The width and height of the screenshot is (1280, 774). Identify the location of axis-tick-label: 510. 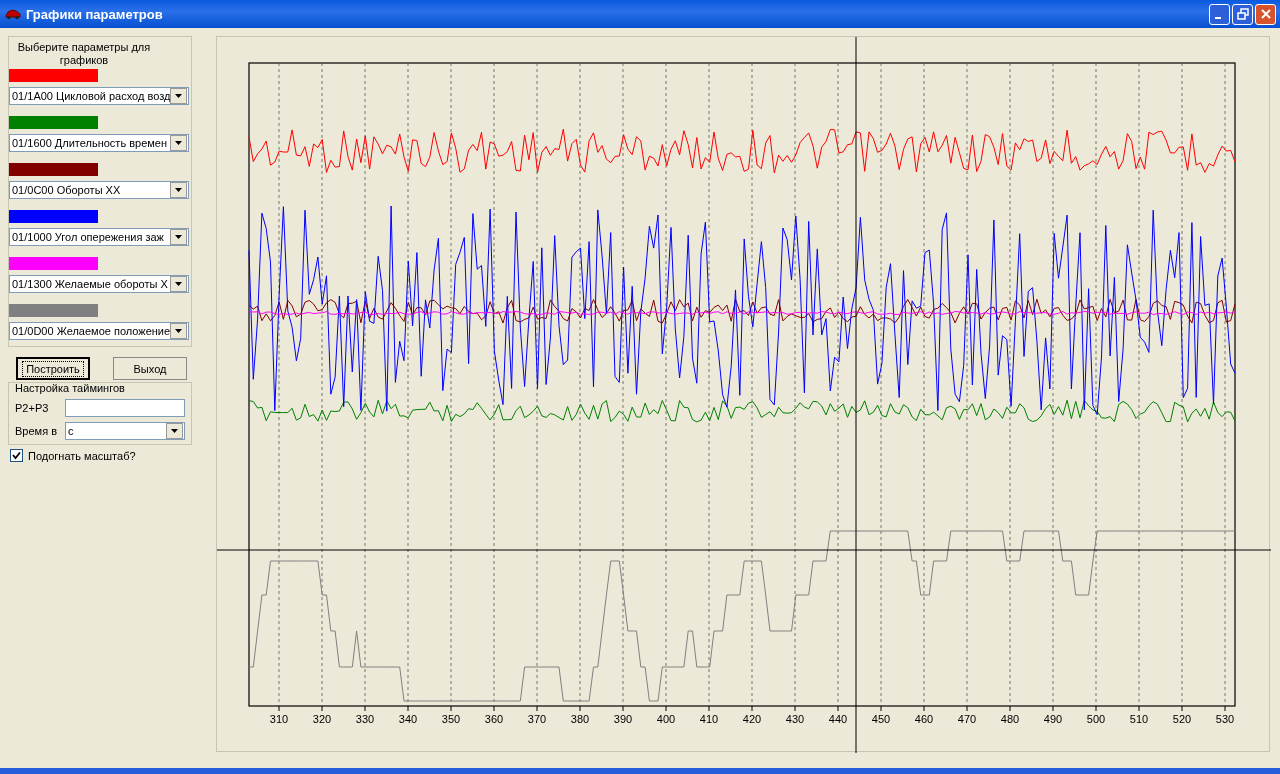
(1139, 719).